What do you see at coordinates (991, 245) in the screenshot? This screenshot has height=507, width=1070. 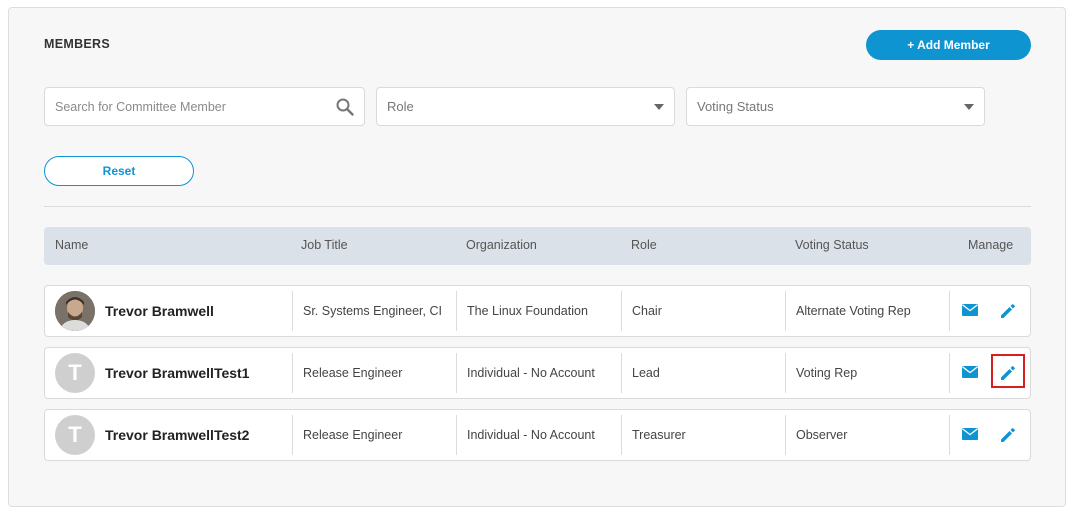 I see `column-header-manage: Manage` at bounding box center [991, 245].